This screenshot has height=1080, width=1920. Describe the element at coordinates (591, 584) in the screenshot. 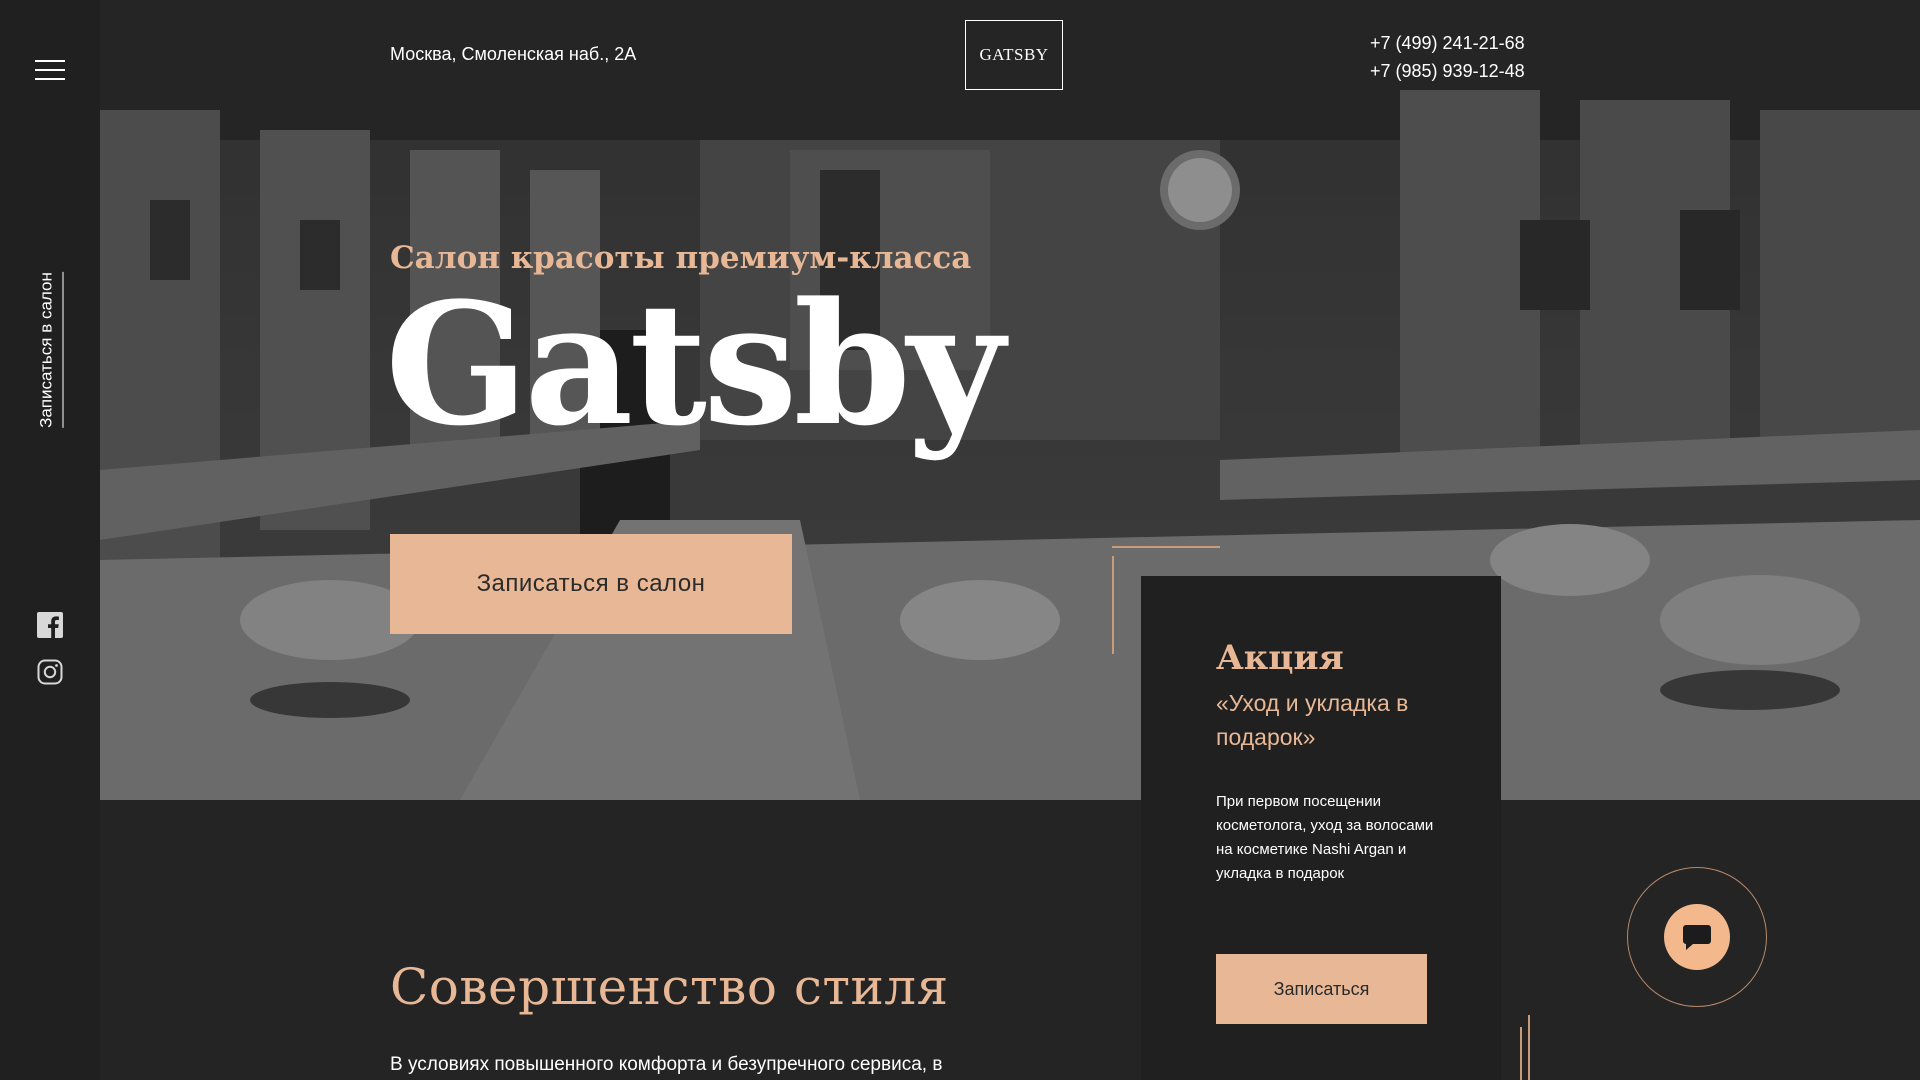

I see `book-salon-button: Записаться в салон` at that location.